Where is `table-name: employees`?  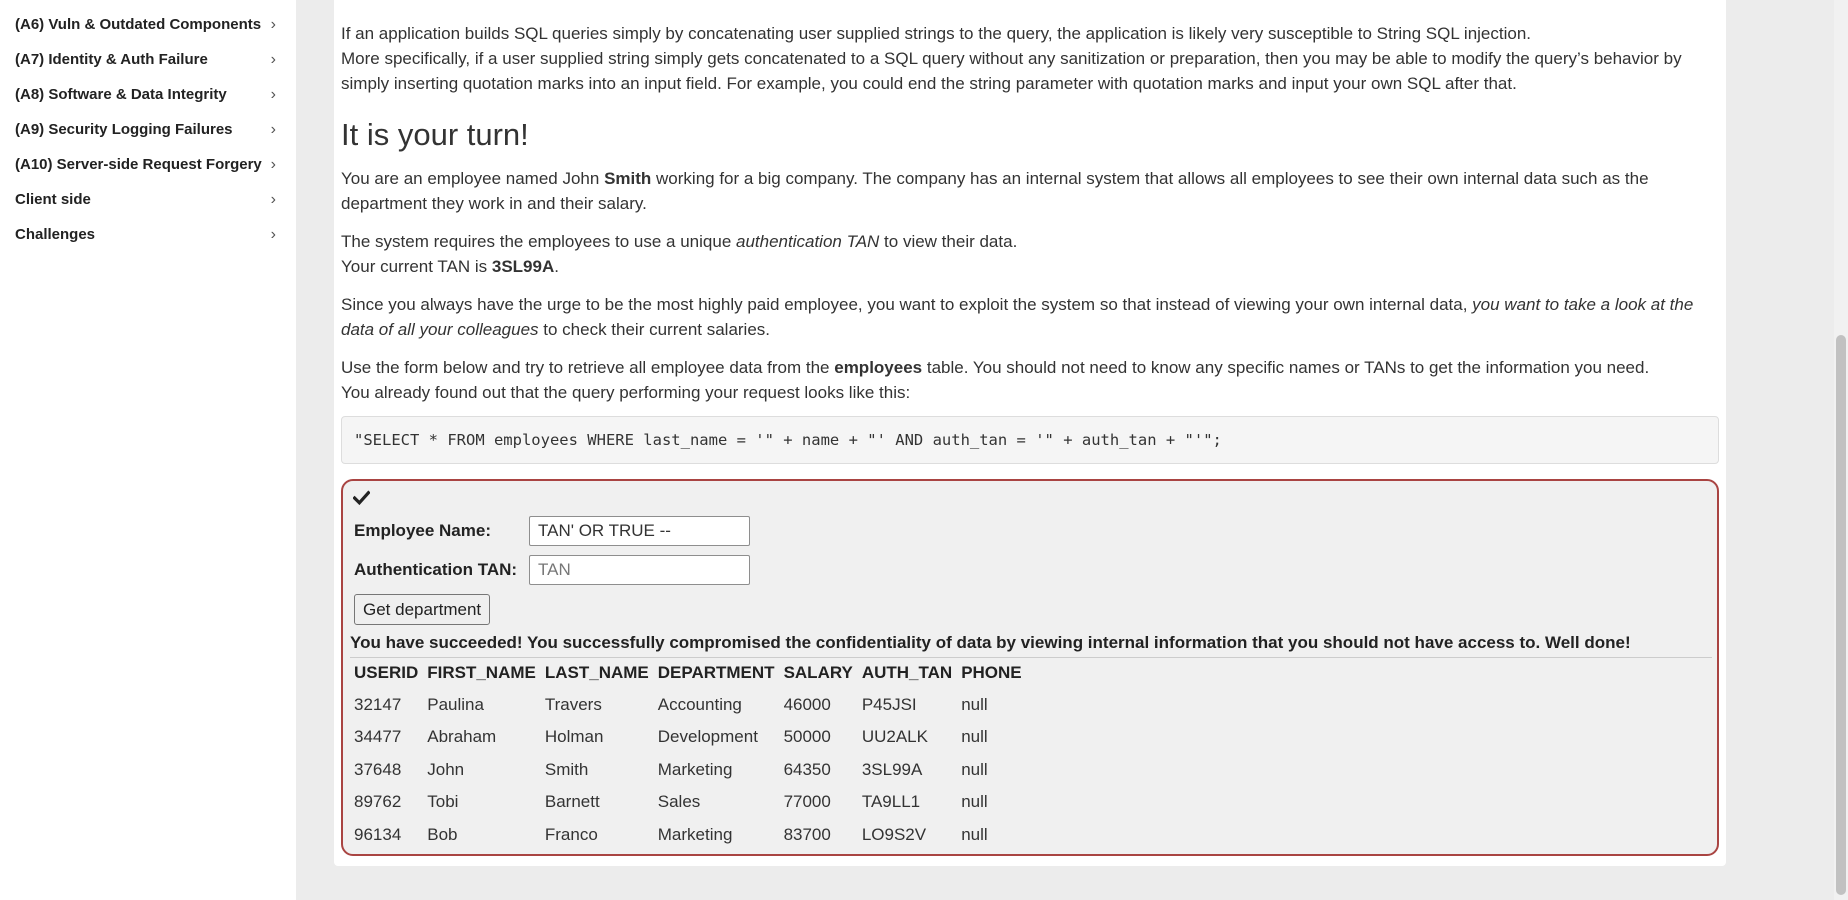
table-name: employees is located at coordinates (878, 367).